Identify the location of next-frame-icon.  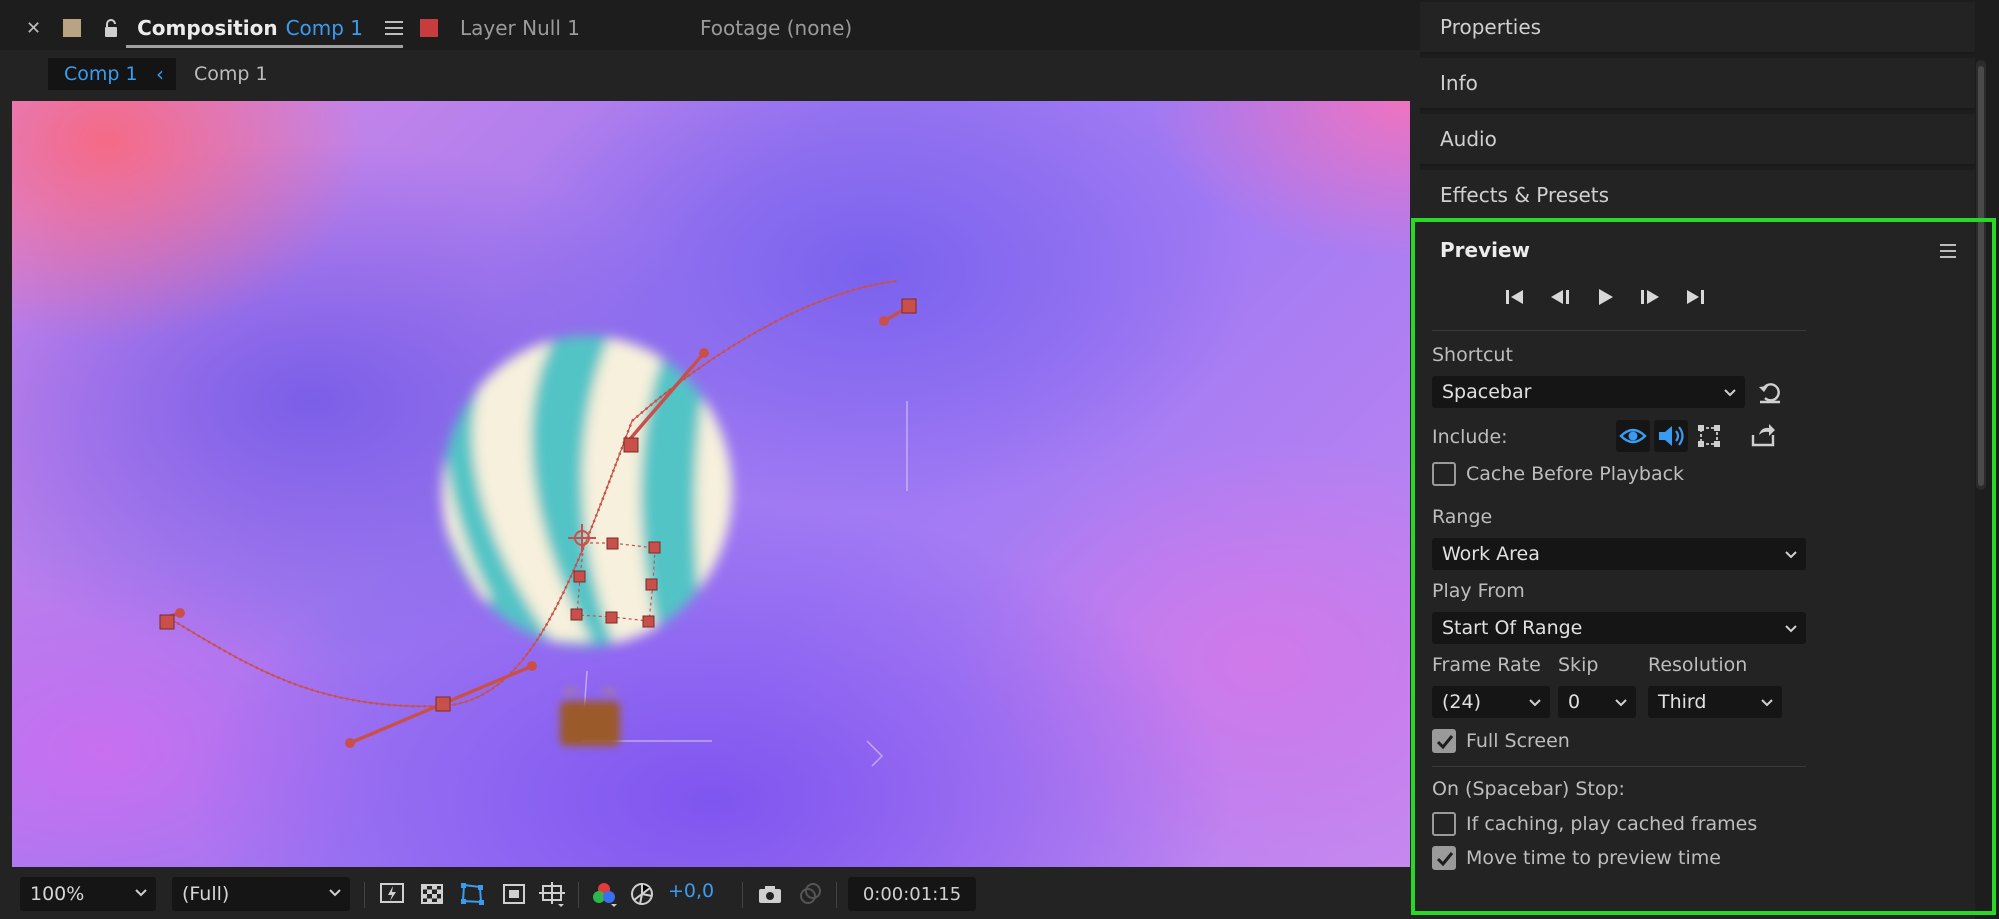
(1650, 297).